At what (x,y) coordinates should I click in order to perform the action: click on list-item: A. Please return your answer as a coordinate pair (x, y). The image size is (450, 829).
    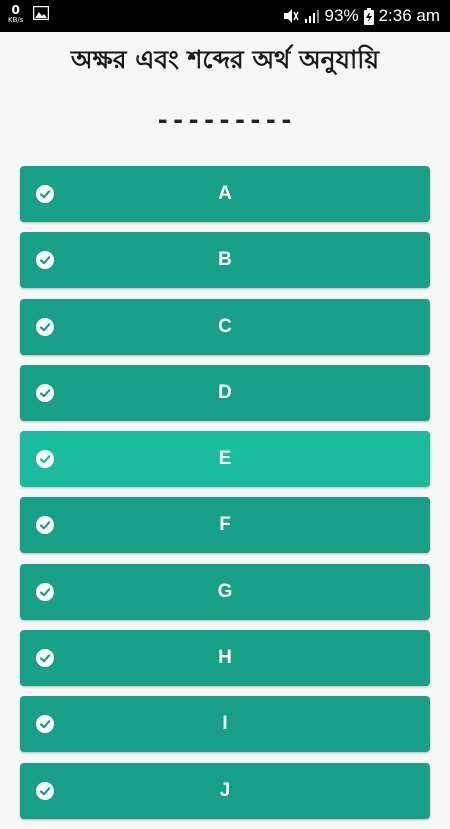
    Looking at the image, I should click on (225, 194).